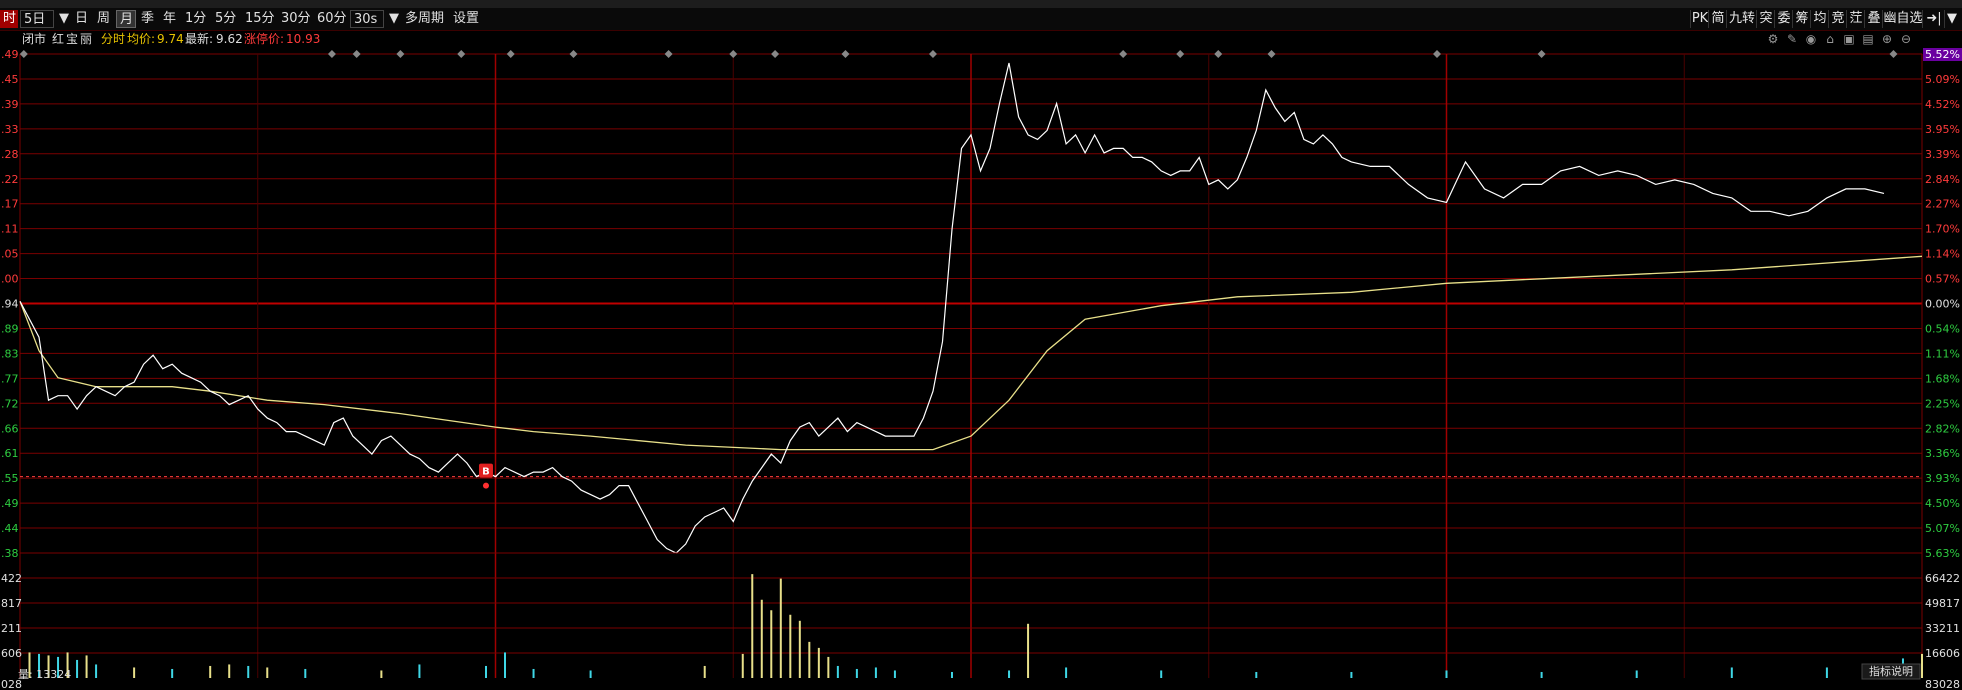 This screenshot has height=690, width=1962. I want to click on volume-tick-label: 66422, so click(1942, 578).